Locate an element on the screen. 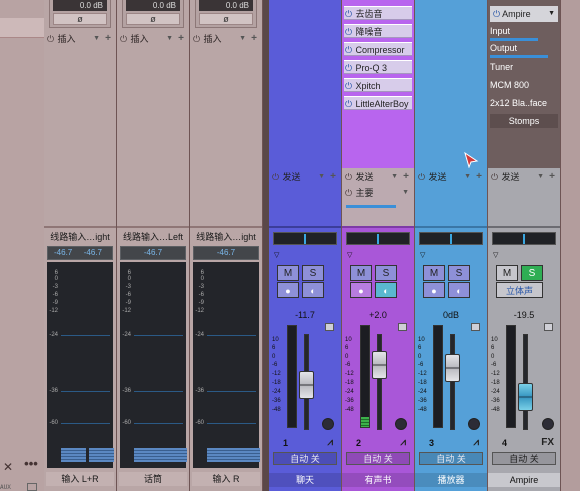  volume-value: -19.5 is located at coordinates (524, 315).